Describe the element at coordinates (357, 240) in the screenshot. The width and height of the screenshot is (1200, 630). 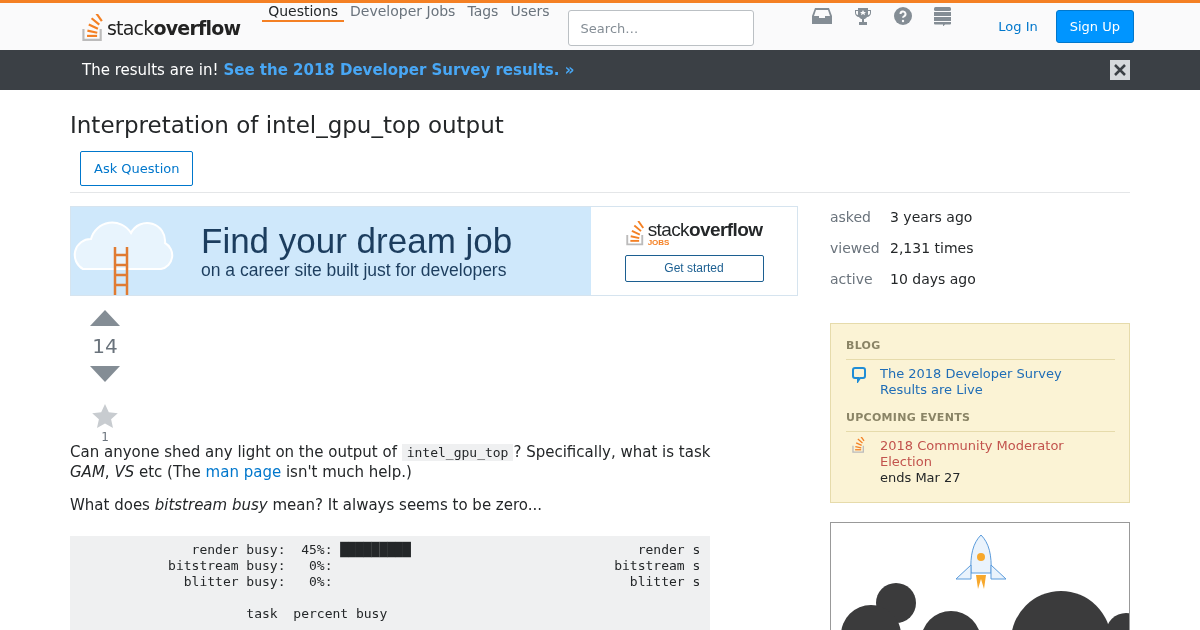
I see `ad-headline: Find your dream job` at that location.